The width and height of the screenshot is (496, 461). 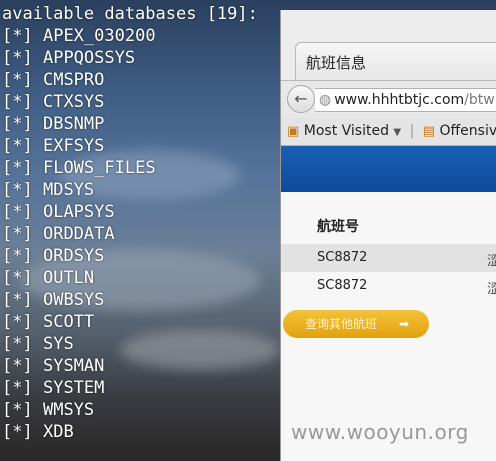 What do you see at coordinates (58, 344) in the screenshot?
I see `database-name: SYS` at bounding box center [58, 344].